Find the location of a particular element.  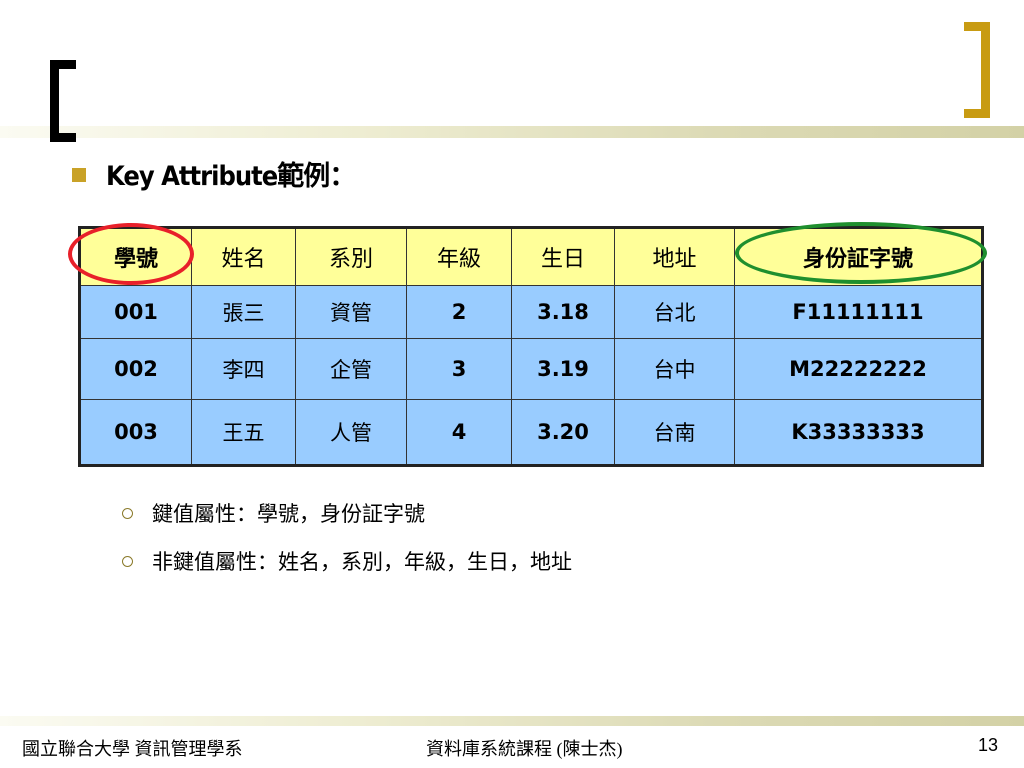

header-cell-birthday: 生日 is located at coordinates (563, 256).